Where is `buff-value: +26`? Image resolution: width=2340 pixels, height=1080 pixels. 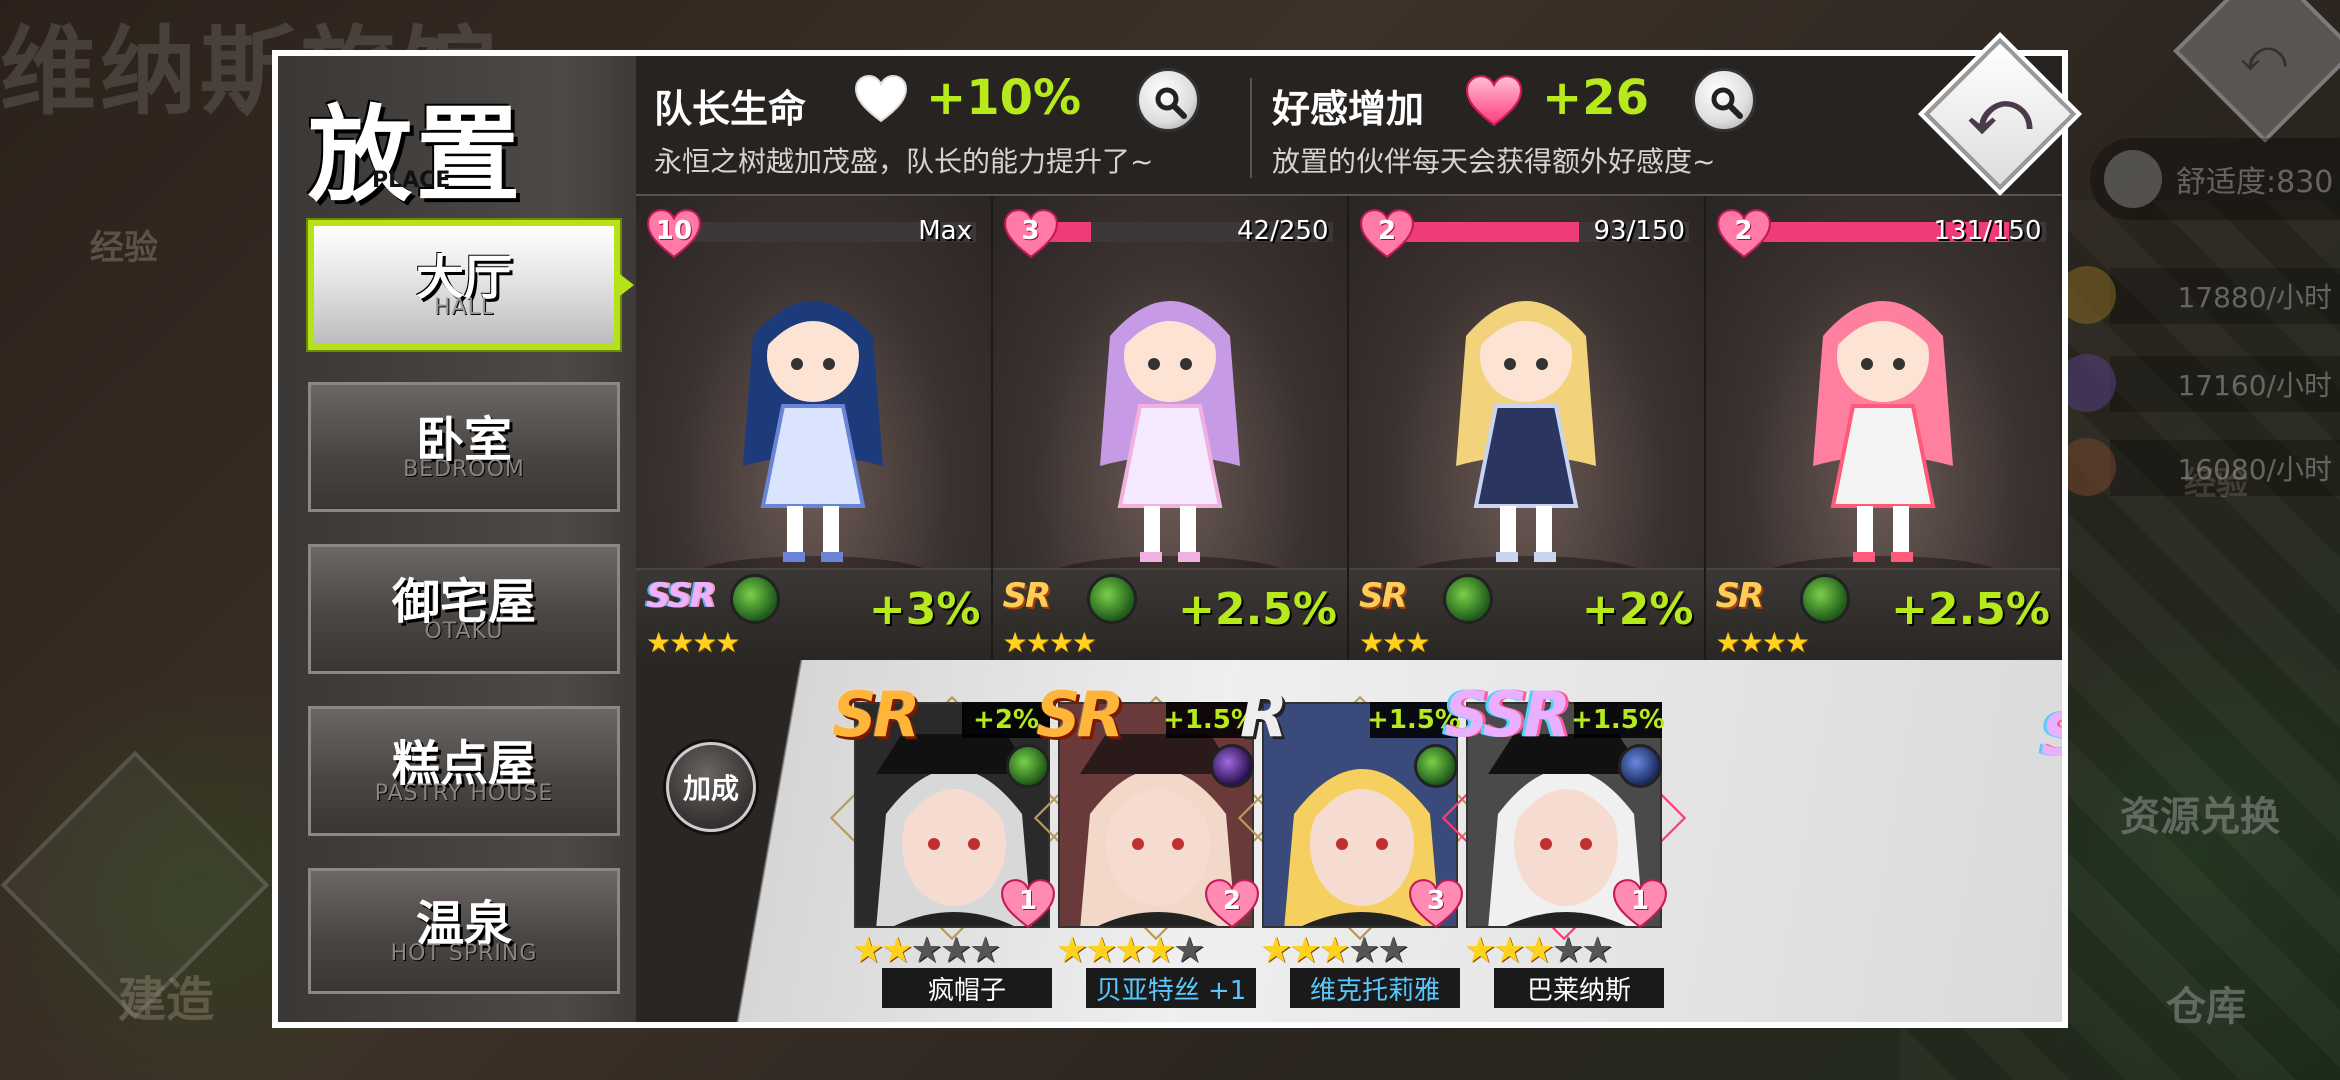
buff-value: +26 is located at coordinates (1596, 98).